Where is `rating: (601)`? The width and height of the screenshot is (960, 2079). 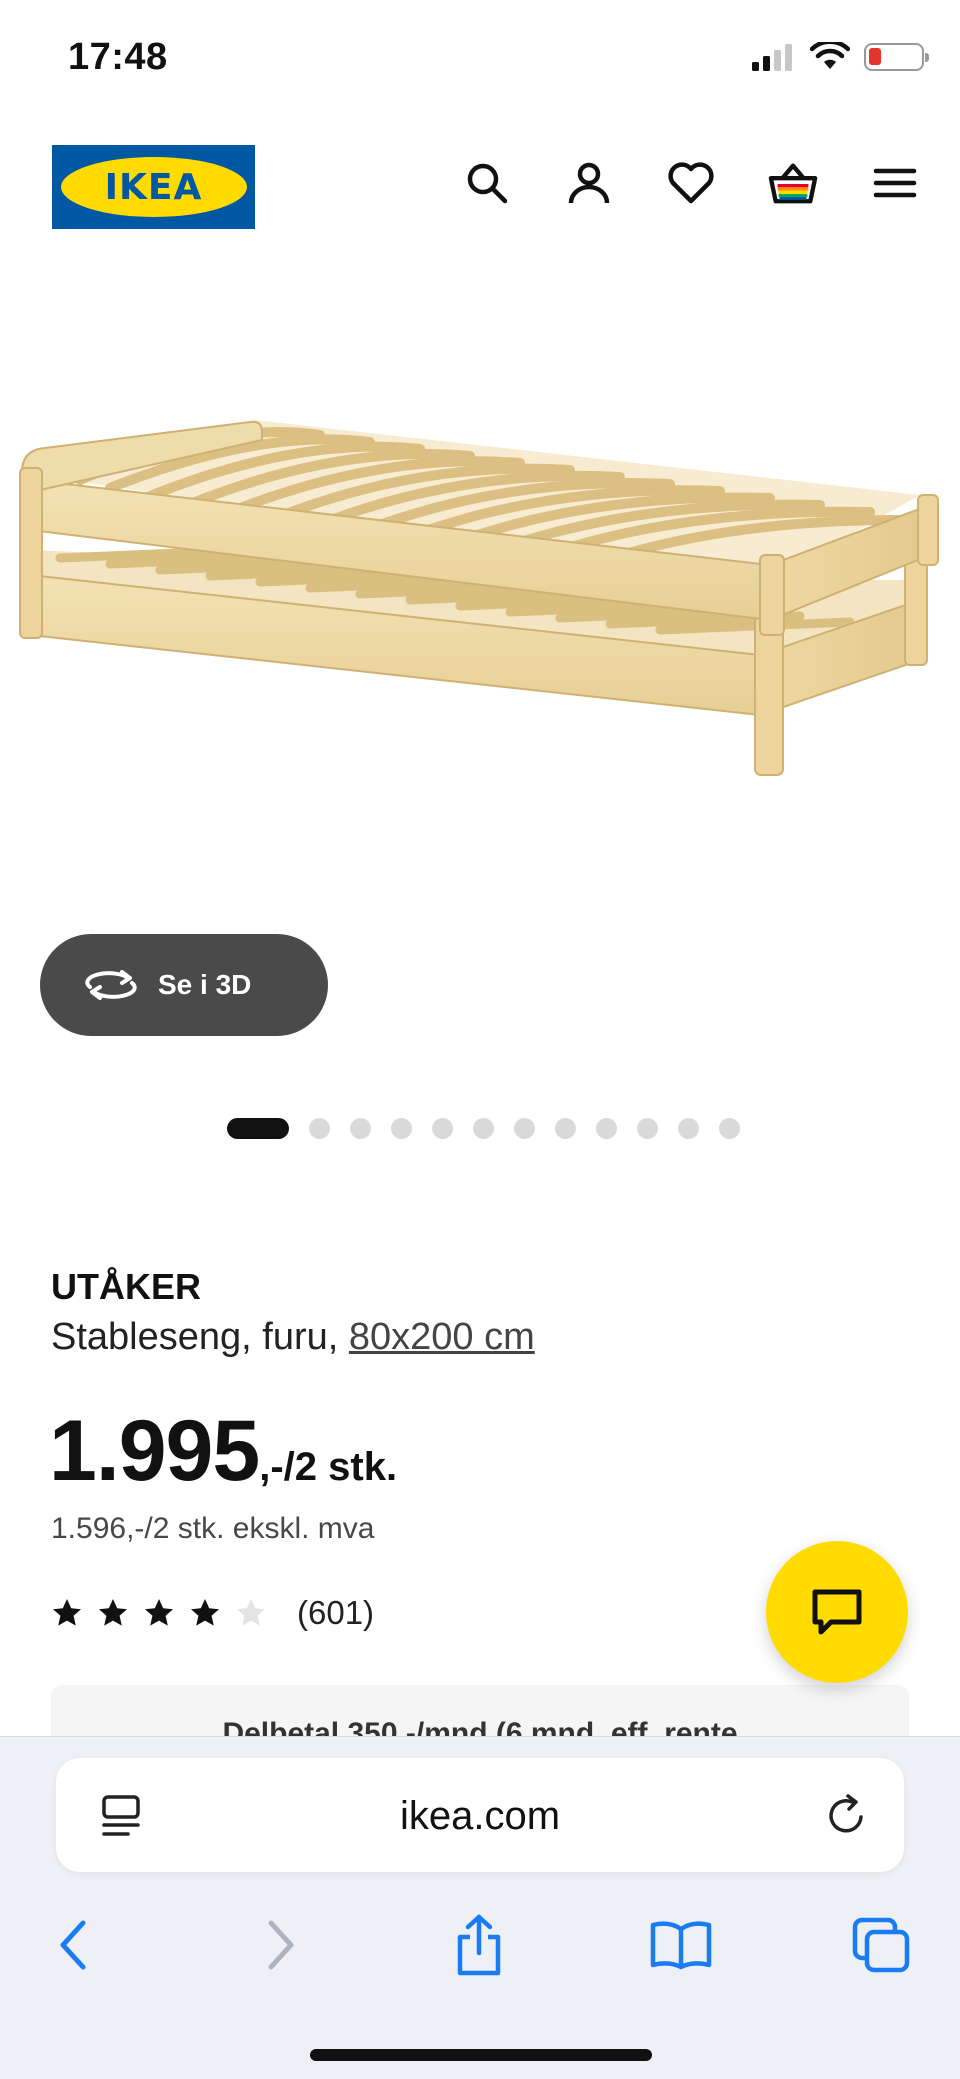 rating: (601) is located at coordinates (212, 1613).